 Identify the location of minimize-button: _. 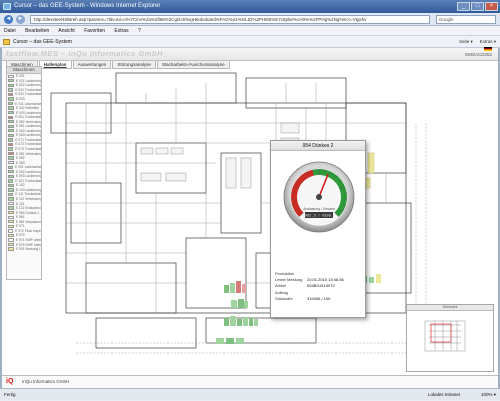
(463, 6).